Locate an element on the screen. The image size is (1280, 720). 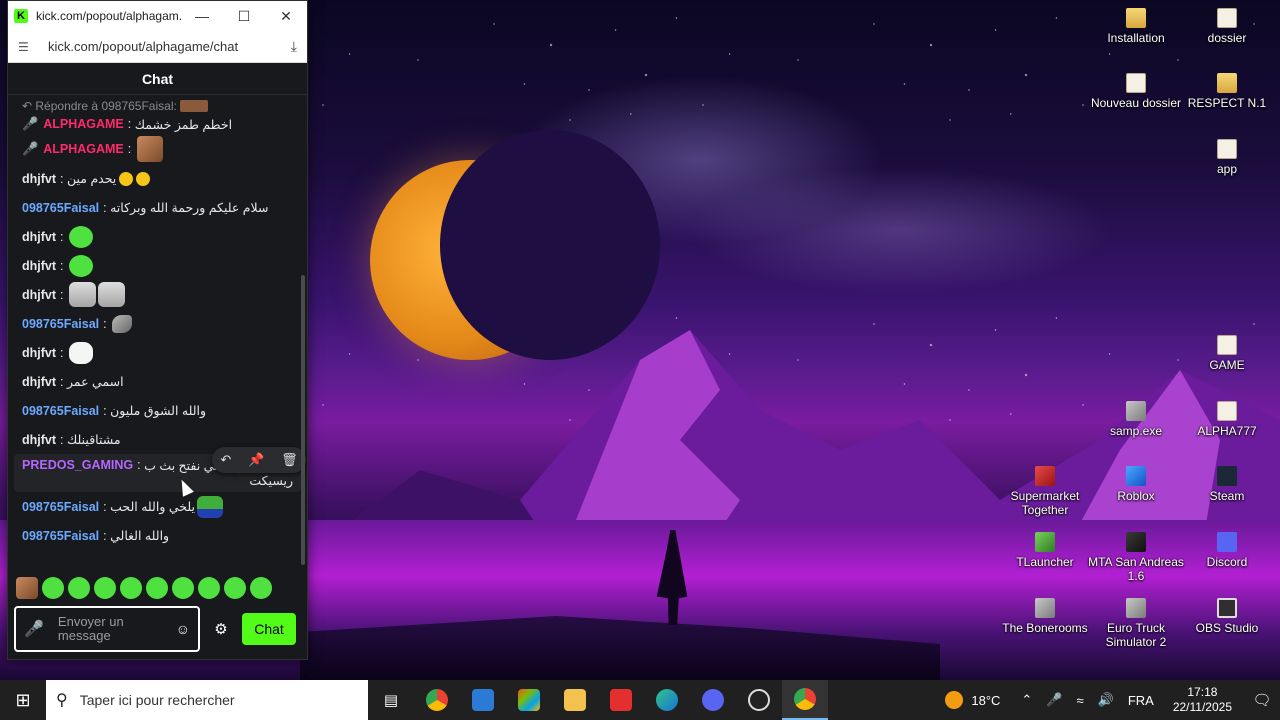
address-bar: ☰ kick.com/popout/alphagame/chat ⤓ is located at coordinates (157, 47).